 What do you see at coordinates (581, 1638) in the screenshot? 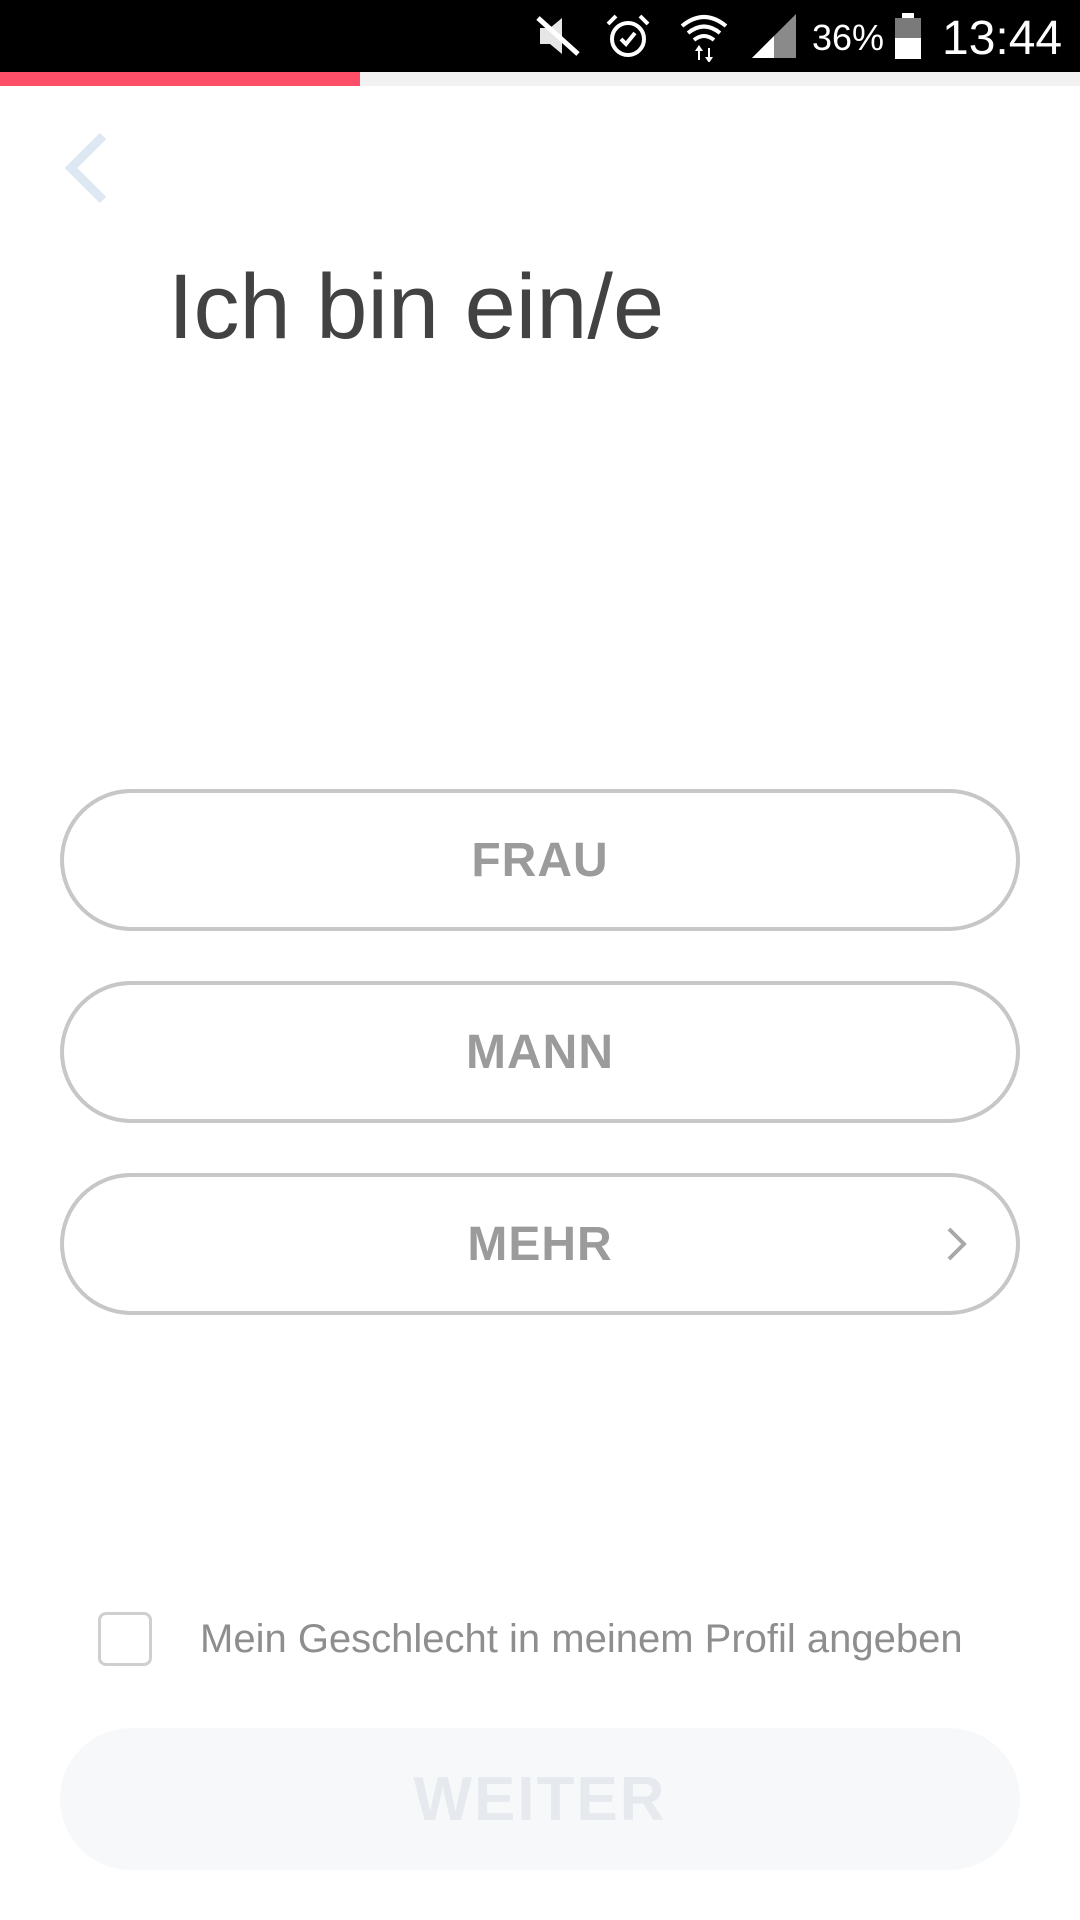
I see `show-gender-label: Mein Geschlecht in meinem Profil angeben` at bounding box center [581, 1638].